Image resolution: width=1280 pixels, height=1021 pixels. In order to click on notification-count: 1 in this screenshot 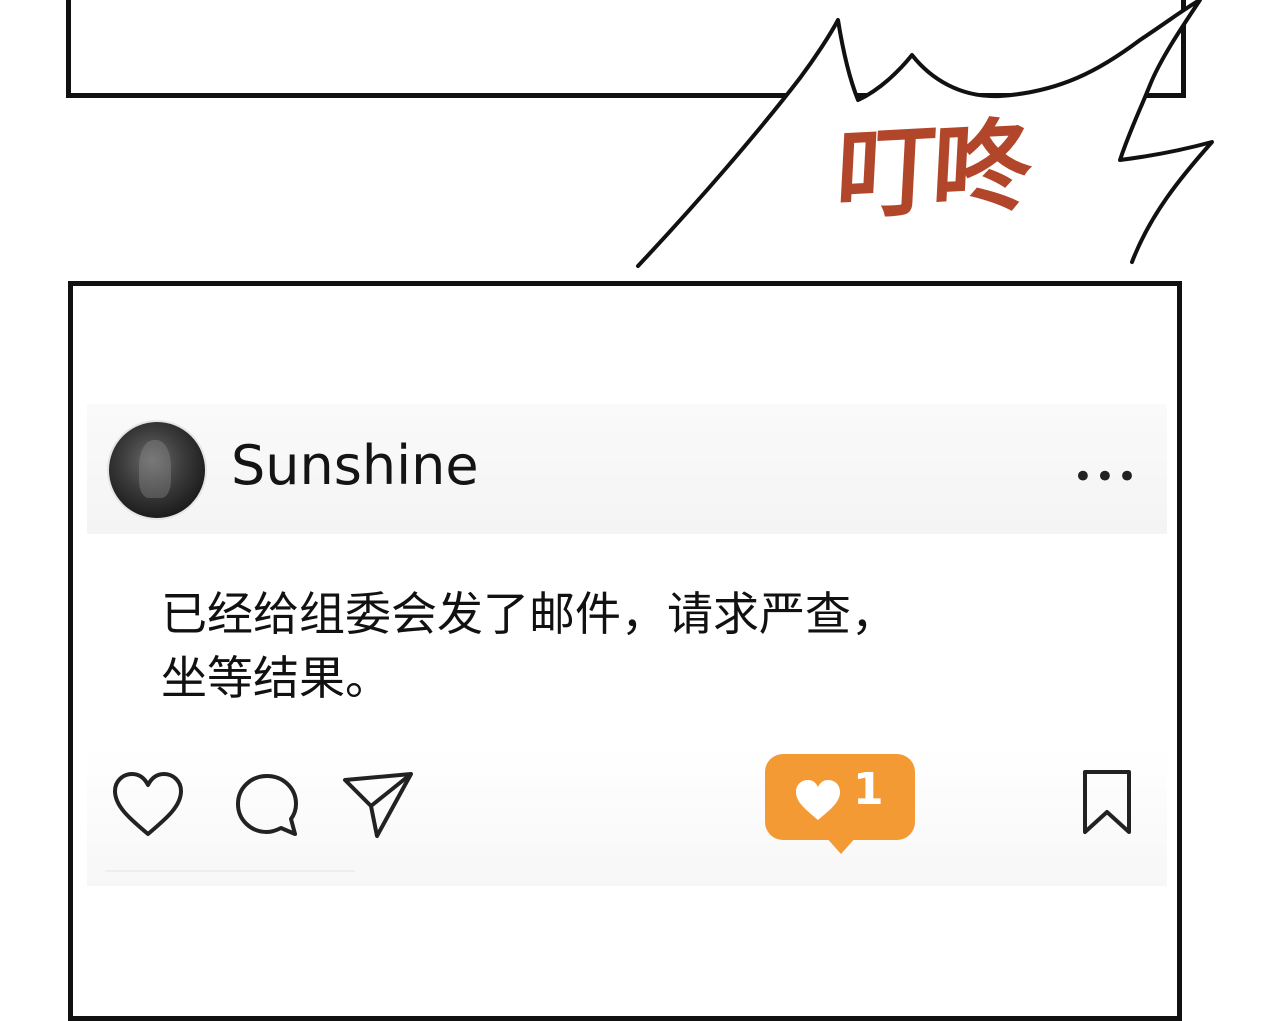, I will do `click(868, 789)`.